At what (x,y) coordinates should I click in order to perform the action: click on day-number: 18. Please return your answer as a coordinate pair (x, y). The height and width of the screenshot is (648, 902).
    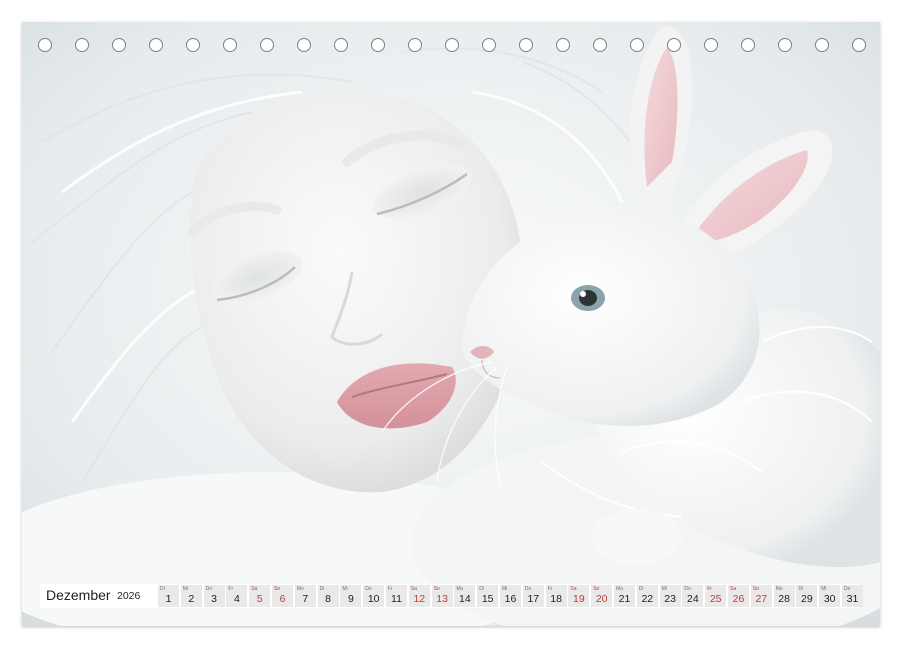
    Looking at the image, I should click on (556, 599).